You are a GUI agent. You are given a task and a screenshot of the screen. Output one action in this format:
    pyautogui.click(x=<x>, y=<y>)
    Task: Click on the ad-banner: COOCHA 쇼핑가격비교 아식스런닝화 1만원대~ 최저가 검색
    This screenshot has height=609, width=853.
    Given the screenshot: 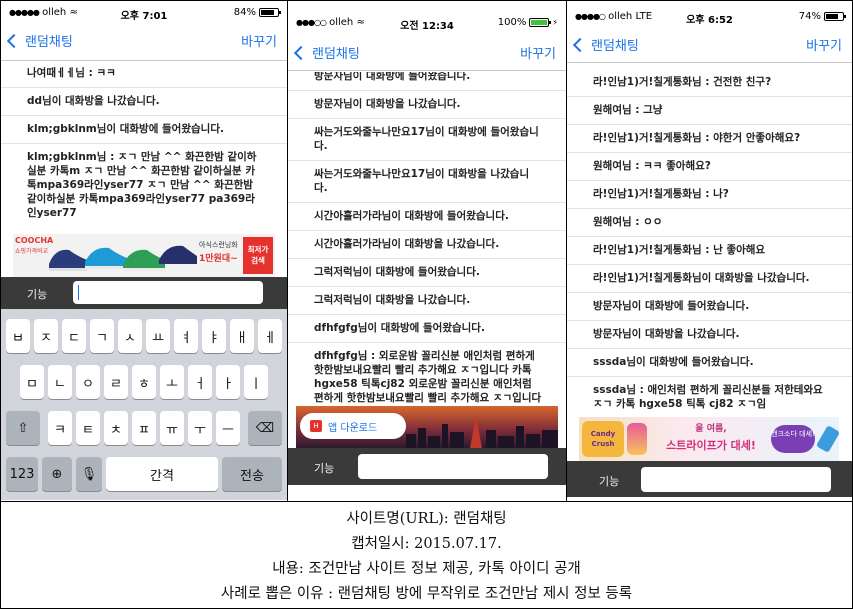 What is the action you would take?
    pyautogui.click(x=144, y=255)
    